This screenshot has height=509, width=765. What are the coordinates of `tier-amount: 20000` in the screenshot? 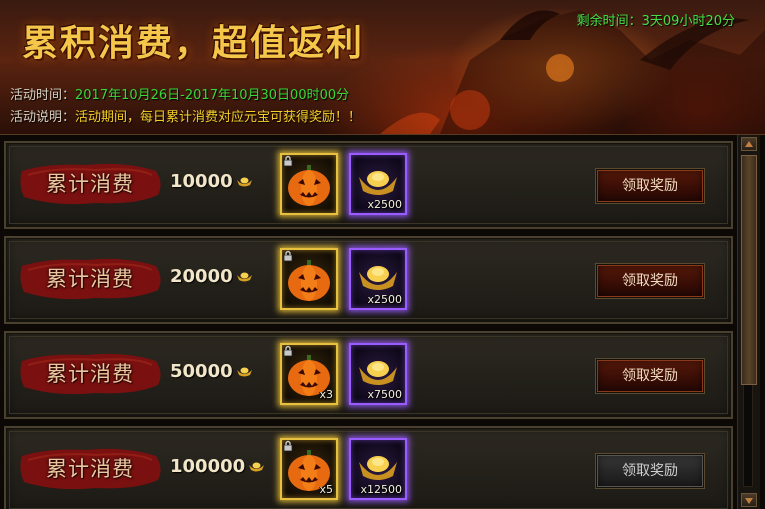 It's located at (211, 276).